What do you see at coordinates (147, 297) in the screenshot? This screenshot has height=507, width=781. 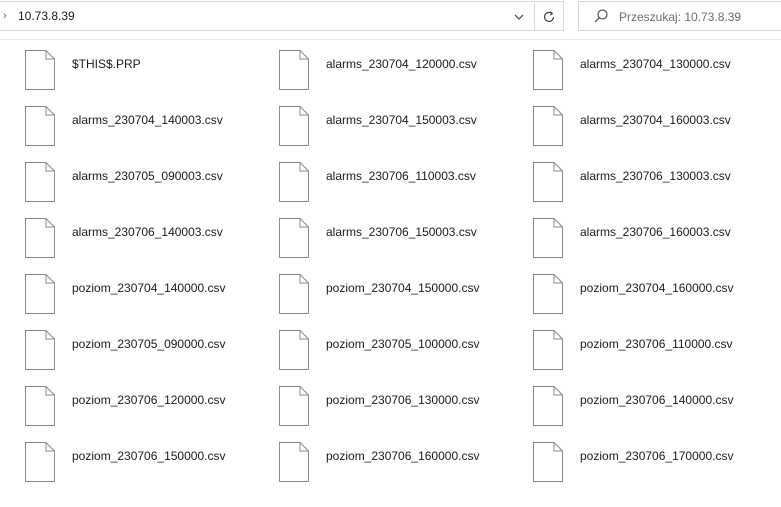 I see `file-item: poziom_230704_140000.csv` at bounding box center [147, 297].